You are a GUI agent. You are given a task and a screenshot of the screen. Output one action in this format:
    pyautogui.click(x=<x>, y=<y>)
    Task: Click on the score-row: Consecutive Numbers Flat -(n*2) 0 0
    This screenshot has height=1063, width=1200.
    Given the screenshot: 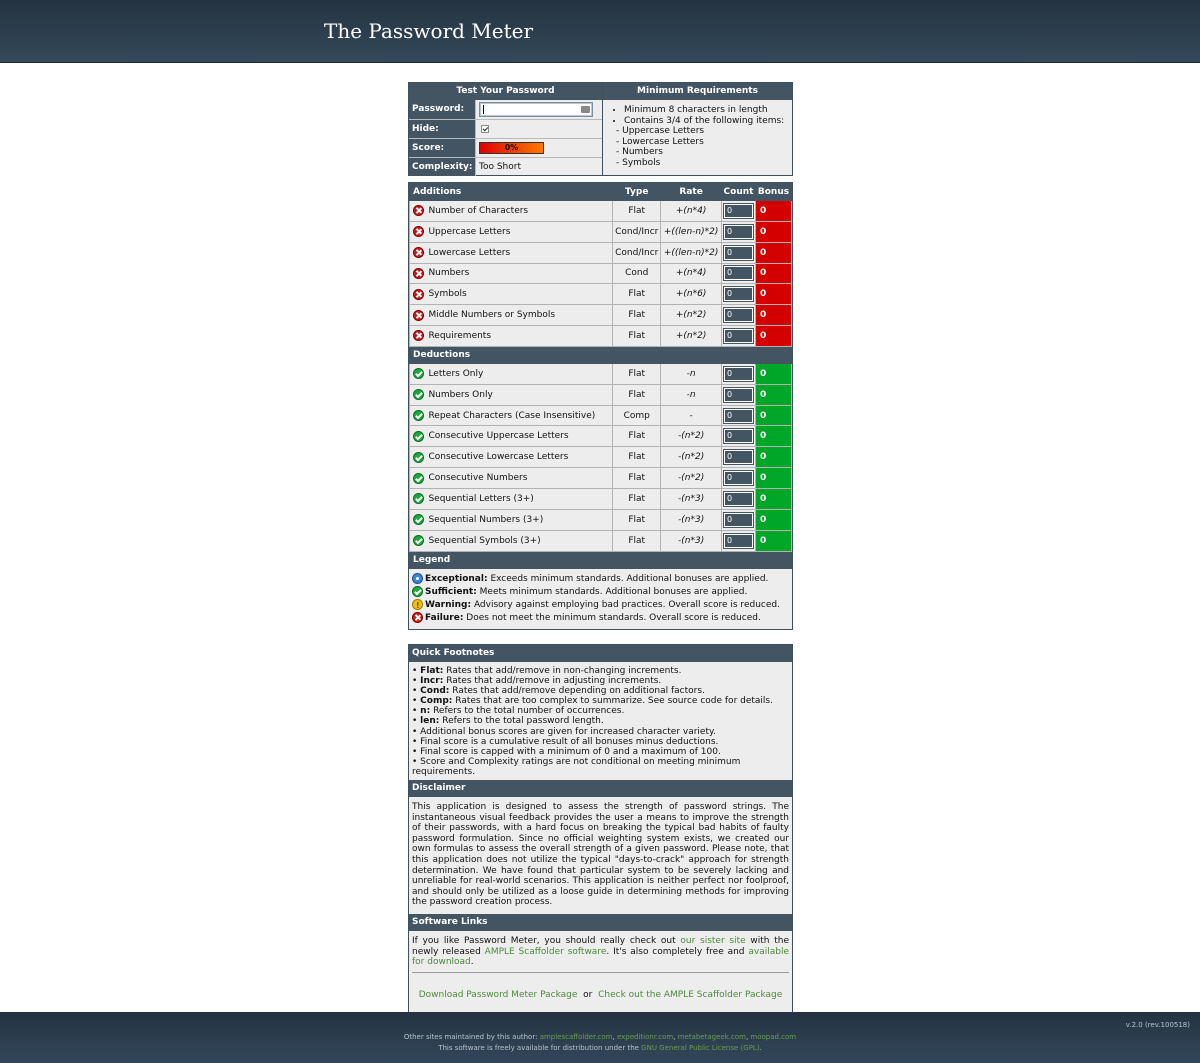 What is the action you would take?
    pyautogui.click(x=601, y=478)
    